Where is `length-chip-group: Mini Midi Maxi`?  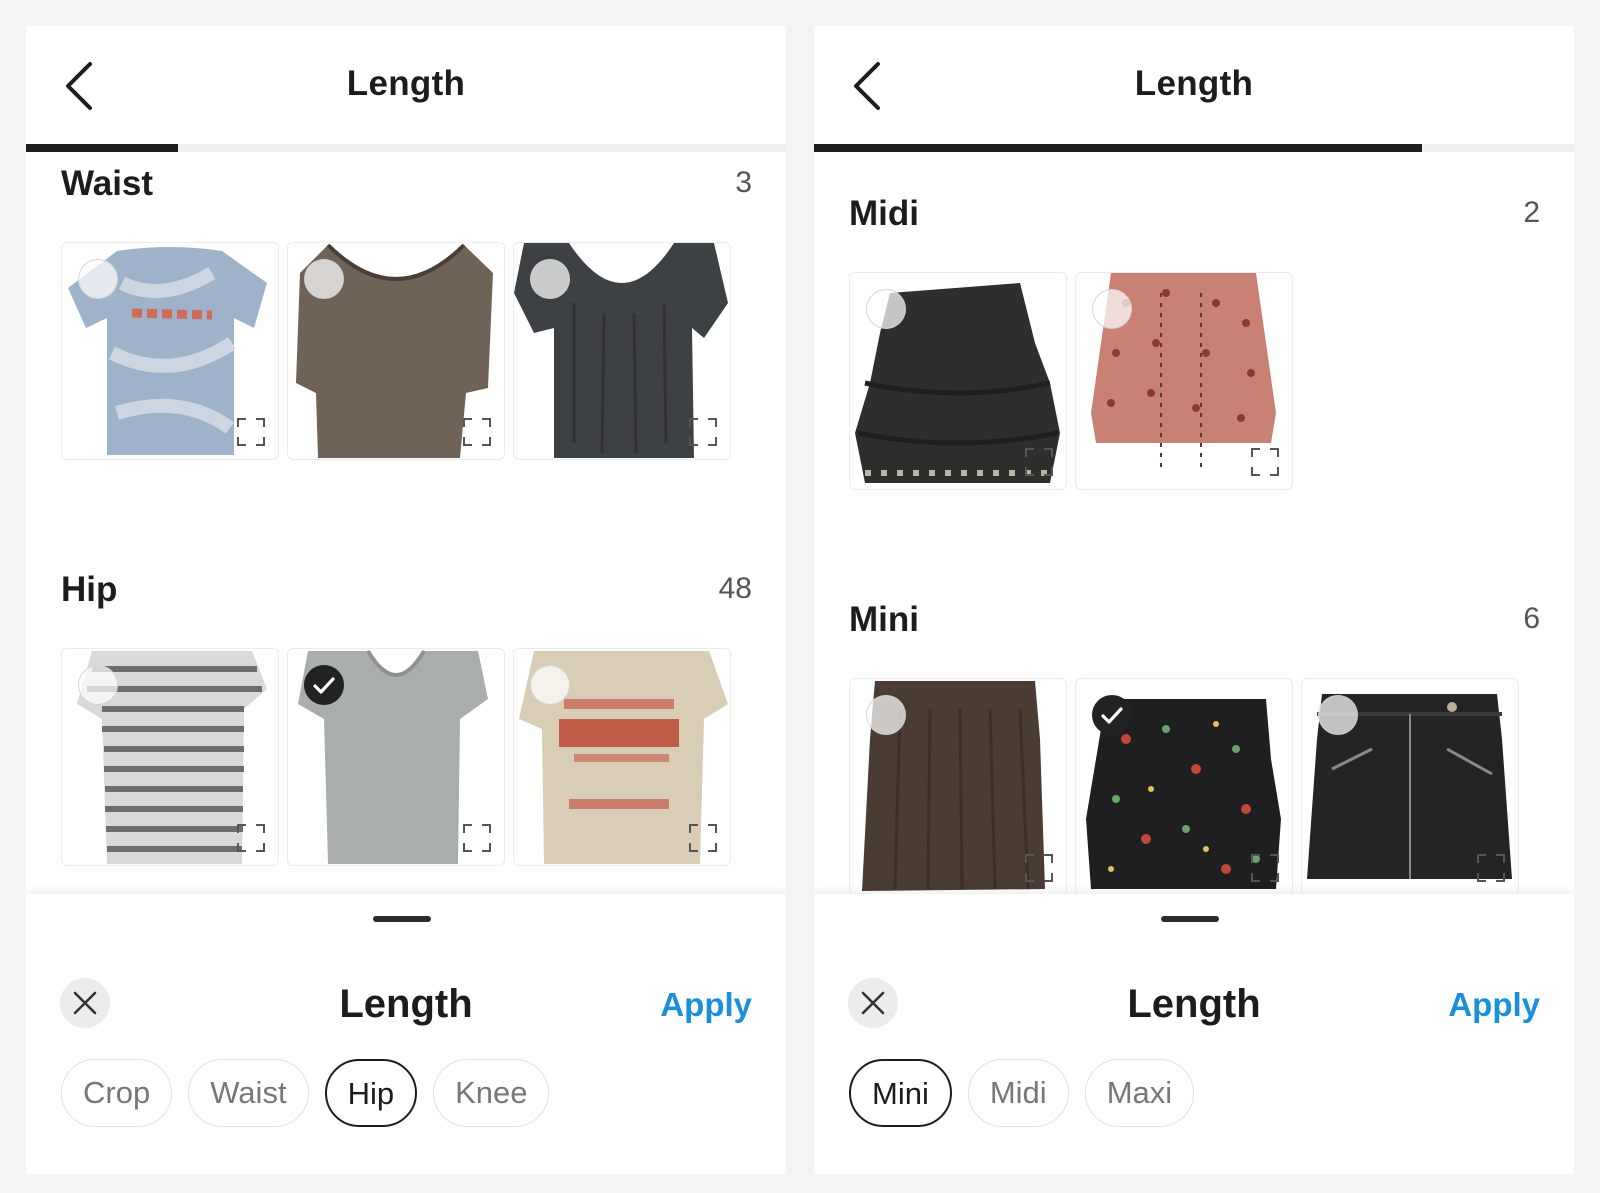 length-chip-group: Mini Midi Maxi is located at coordinates (1029, 1094).